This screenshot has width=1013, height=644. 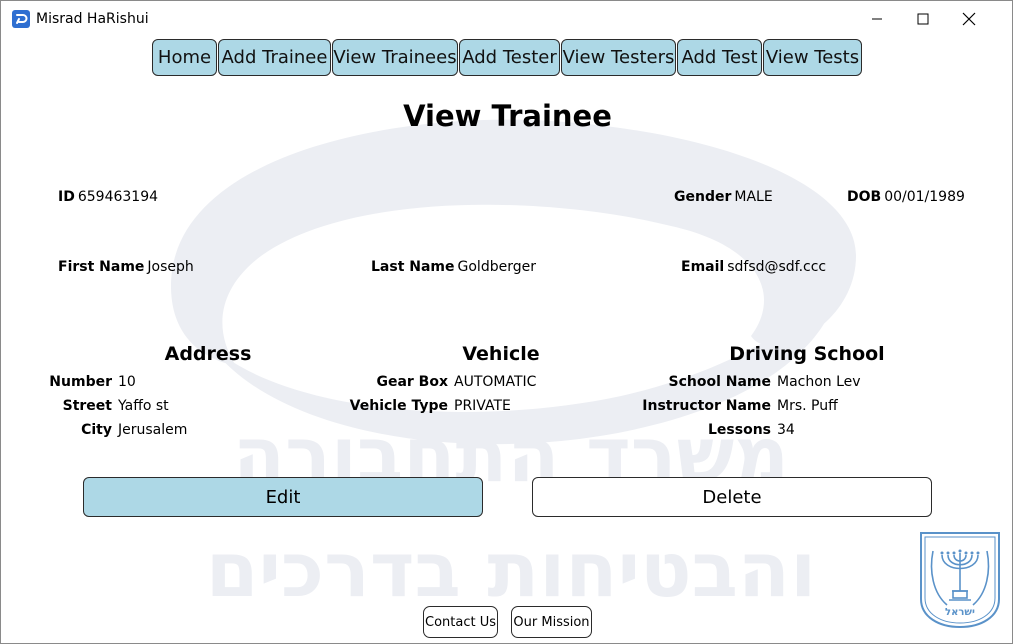 What do you see at coordinates (170, 267) in the screenshot?
I see `first-name-value: Joseph` at bounding box center [170, 267].